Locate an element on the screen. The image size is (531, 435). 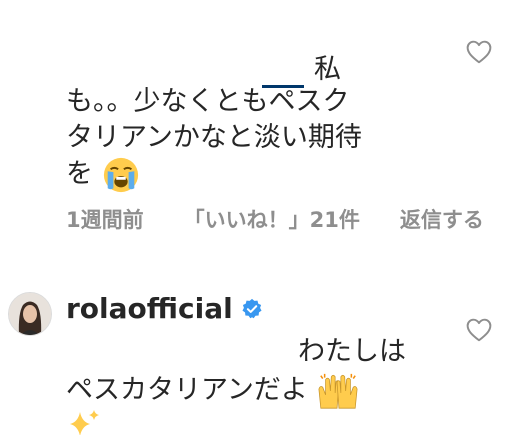
comment-1-meta: 1週間前 「いいね！」21件 返信する is located at coordinates (275, 219).